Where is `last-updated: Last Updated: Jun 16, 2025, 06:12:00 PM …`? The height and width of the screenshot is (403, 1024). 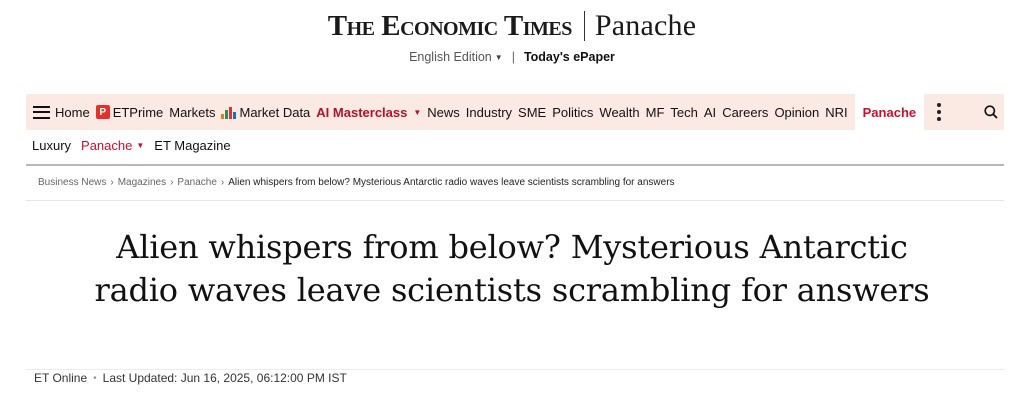
last-updated: Last Updated: Jun 16, 2025, 06:12:00 PM … is located at coordinates (224, 378).